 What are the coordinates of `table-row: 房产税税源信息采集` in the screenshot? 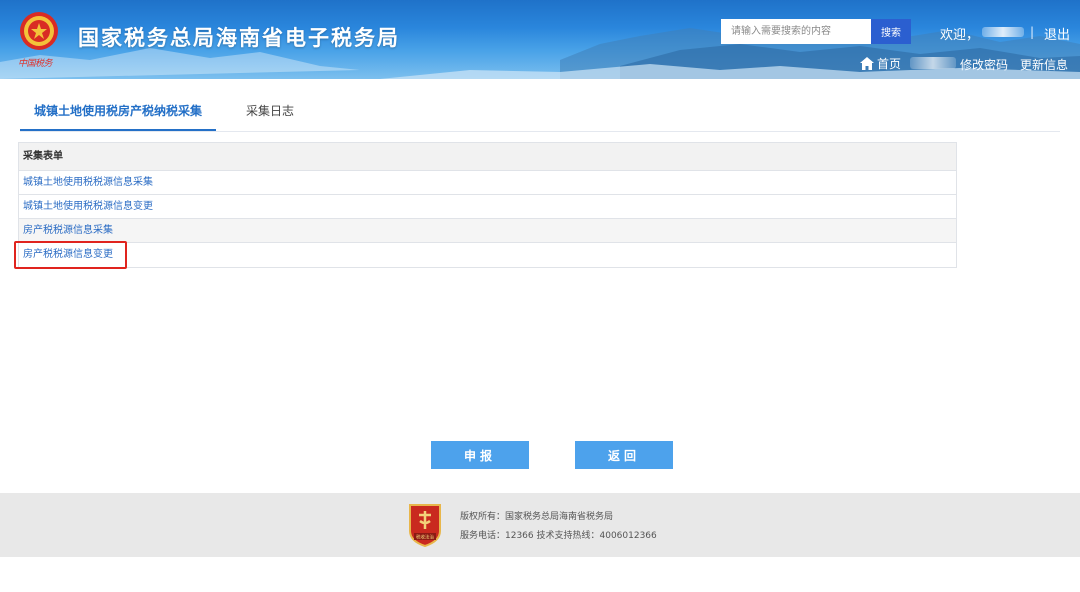 It's located at (487, 231).